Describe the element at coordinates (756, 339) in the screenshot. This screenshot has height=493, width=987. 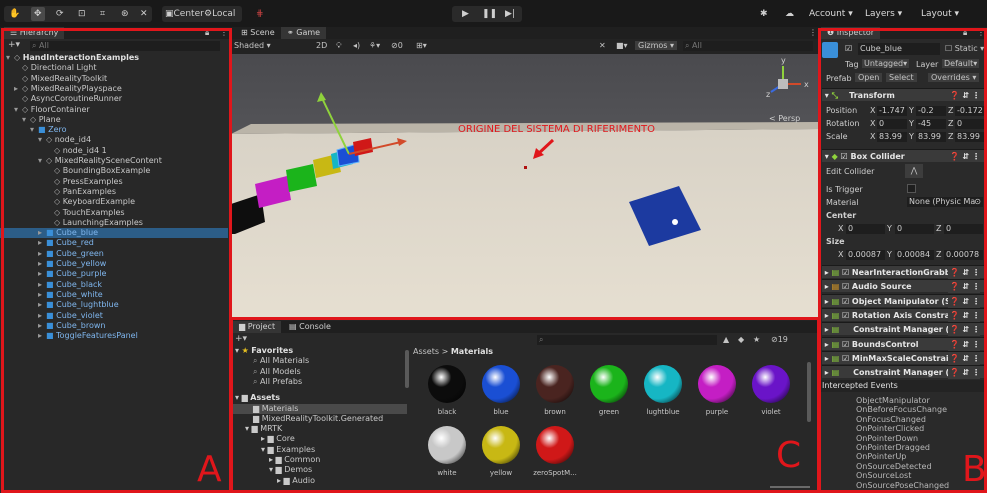
I see `favorite-icon: ★` at that location.